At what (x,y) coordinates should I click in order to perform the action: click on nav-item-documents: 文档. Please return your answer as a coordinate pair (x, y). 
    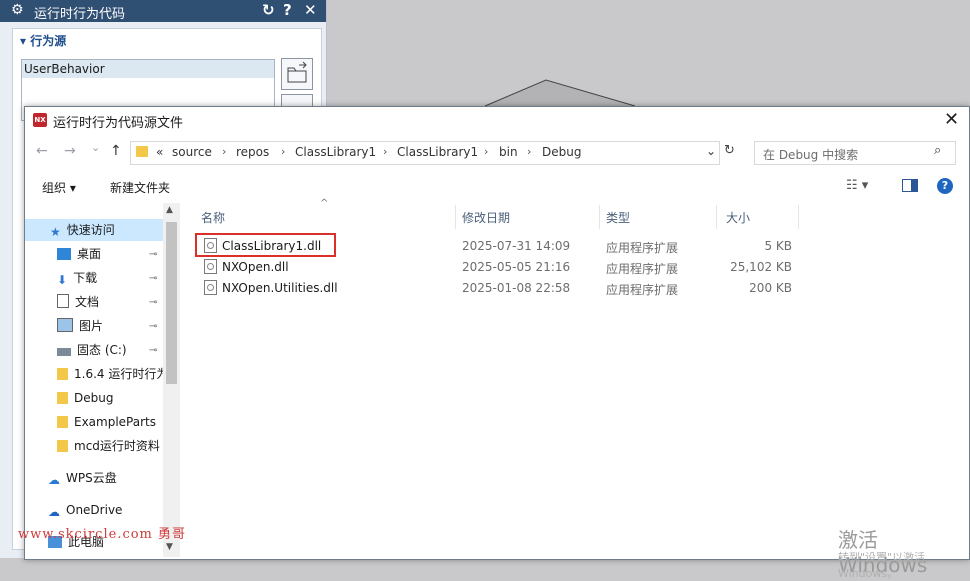
    Looking at the image, I should click on (78, 302).